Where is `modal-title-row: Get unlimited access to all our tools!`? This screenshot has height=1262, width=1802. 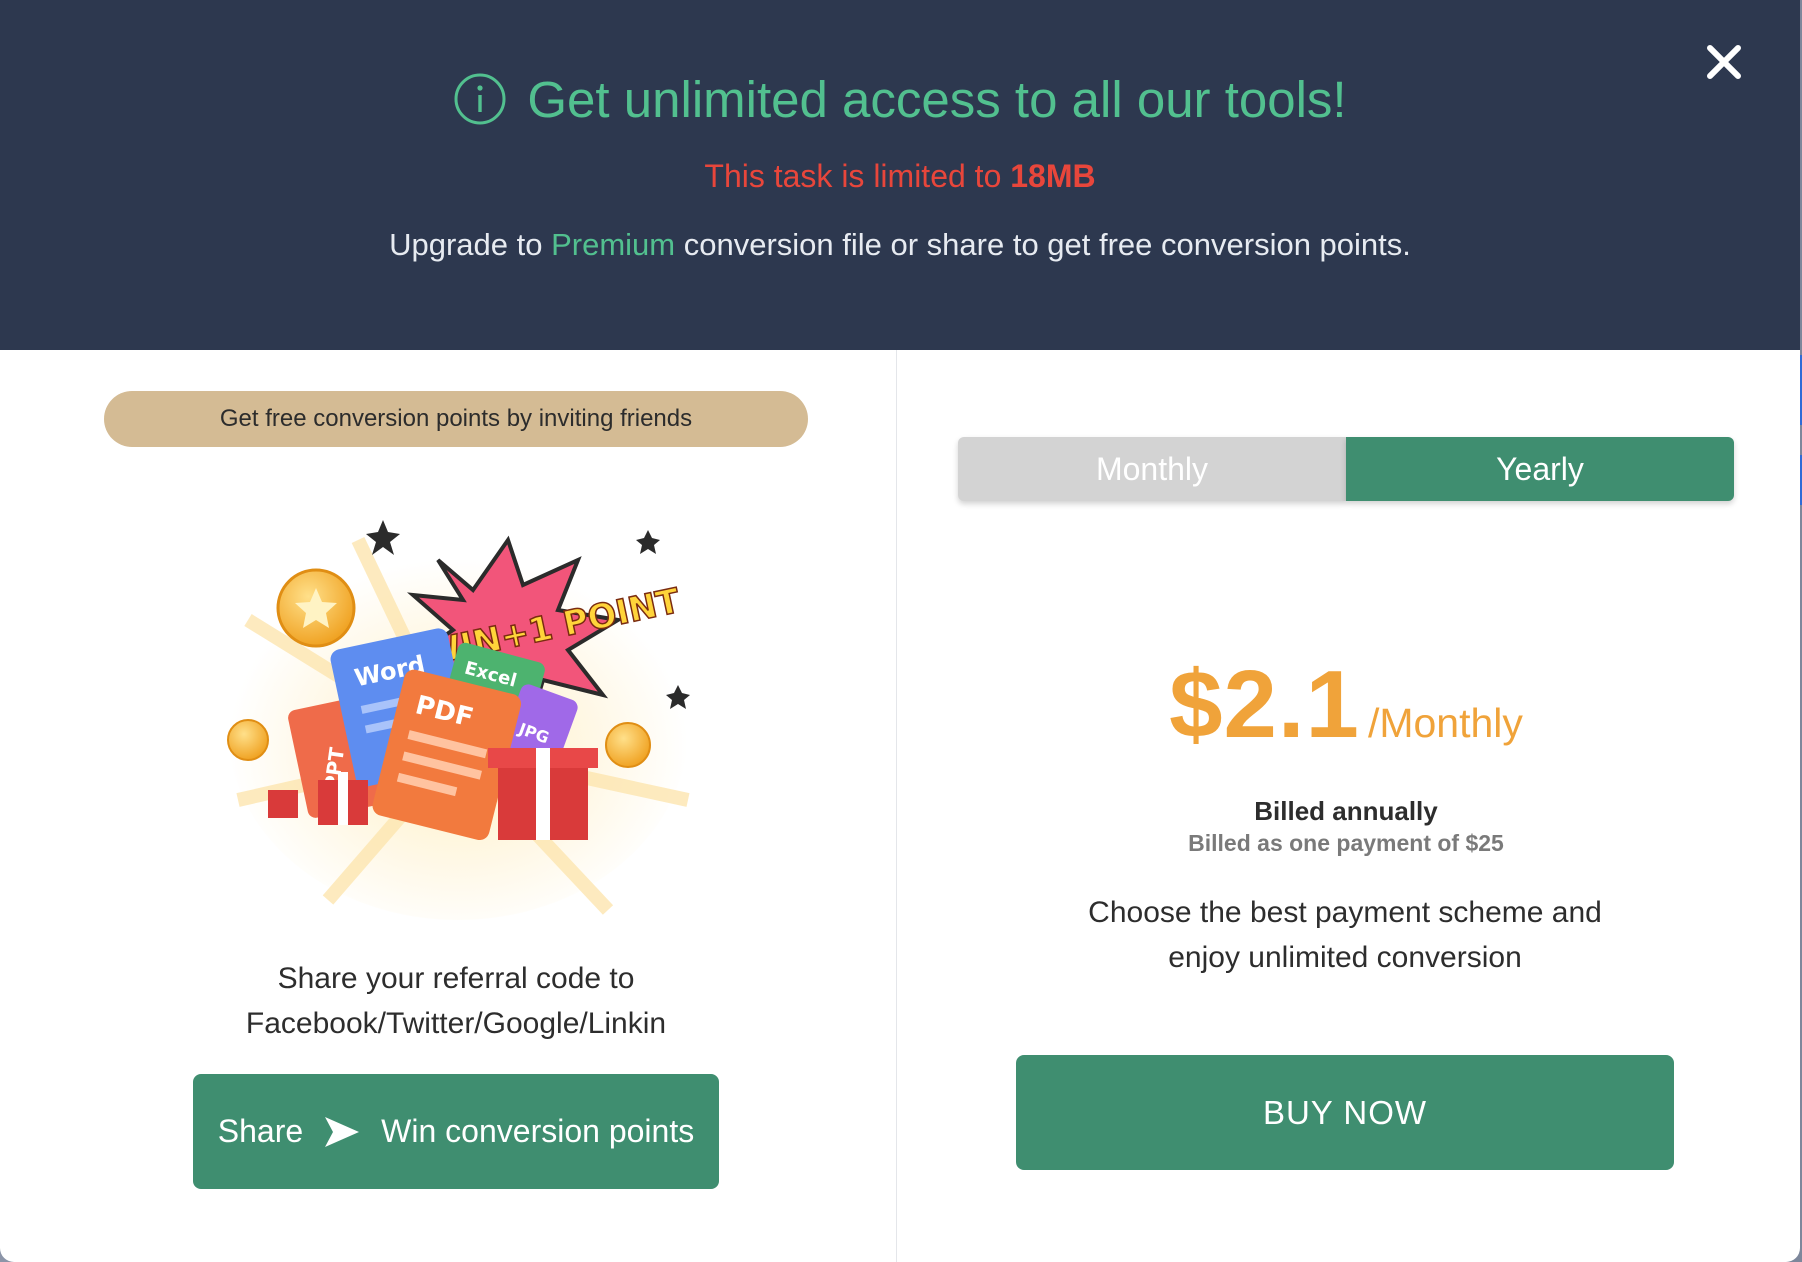 modal-title-row: Get unlimited access to all our tools! is located at coordinates (900, 99).